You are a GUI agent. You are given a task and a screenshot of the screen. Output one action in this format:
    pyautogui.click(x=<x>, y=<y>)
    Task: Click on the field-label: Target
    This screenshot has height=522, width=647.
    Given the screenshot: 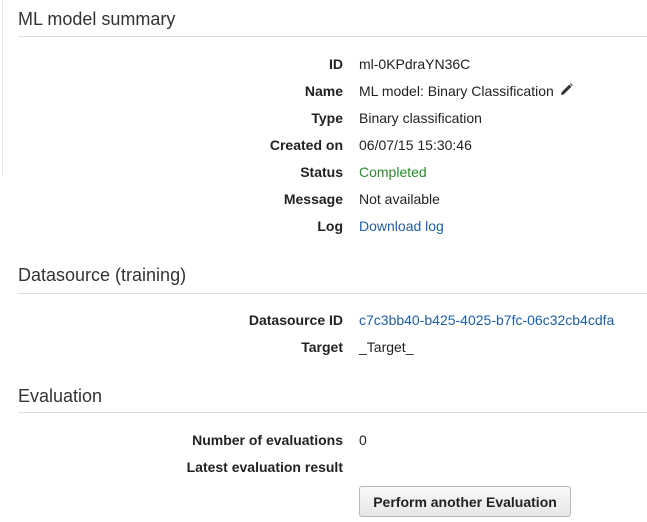 What is the action you would take?
    pyautogui.click(x=322, y=347)
    